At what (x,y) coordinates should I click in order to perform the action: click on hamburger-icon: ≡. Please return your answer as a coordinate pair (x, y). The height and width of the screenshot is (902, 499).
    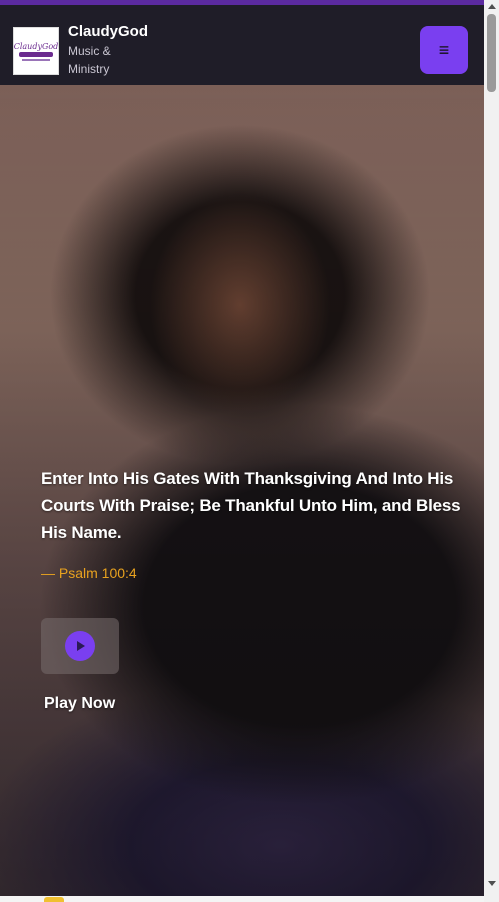
    Looking at the image, I should click on (444, 49).